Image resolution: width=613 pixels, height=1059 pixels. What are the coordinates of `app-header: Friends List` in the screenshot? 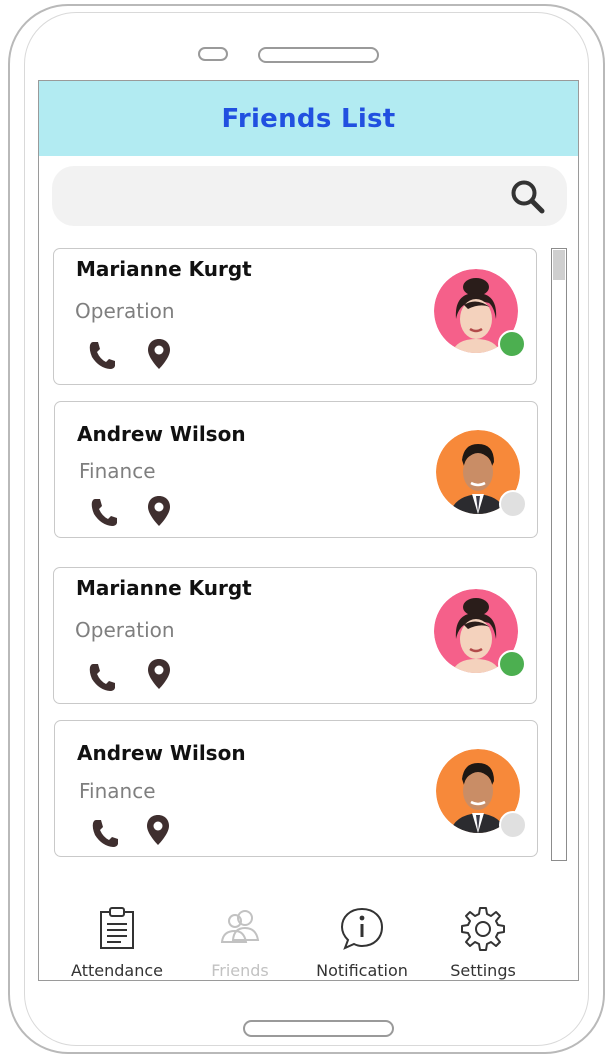 It's located at (308, 118).